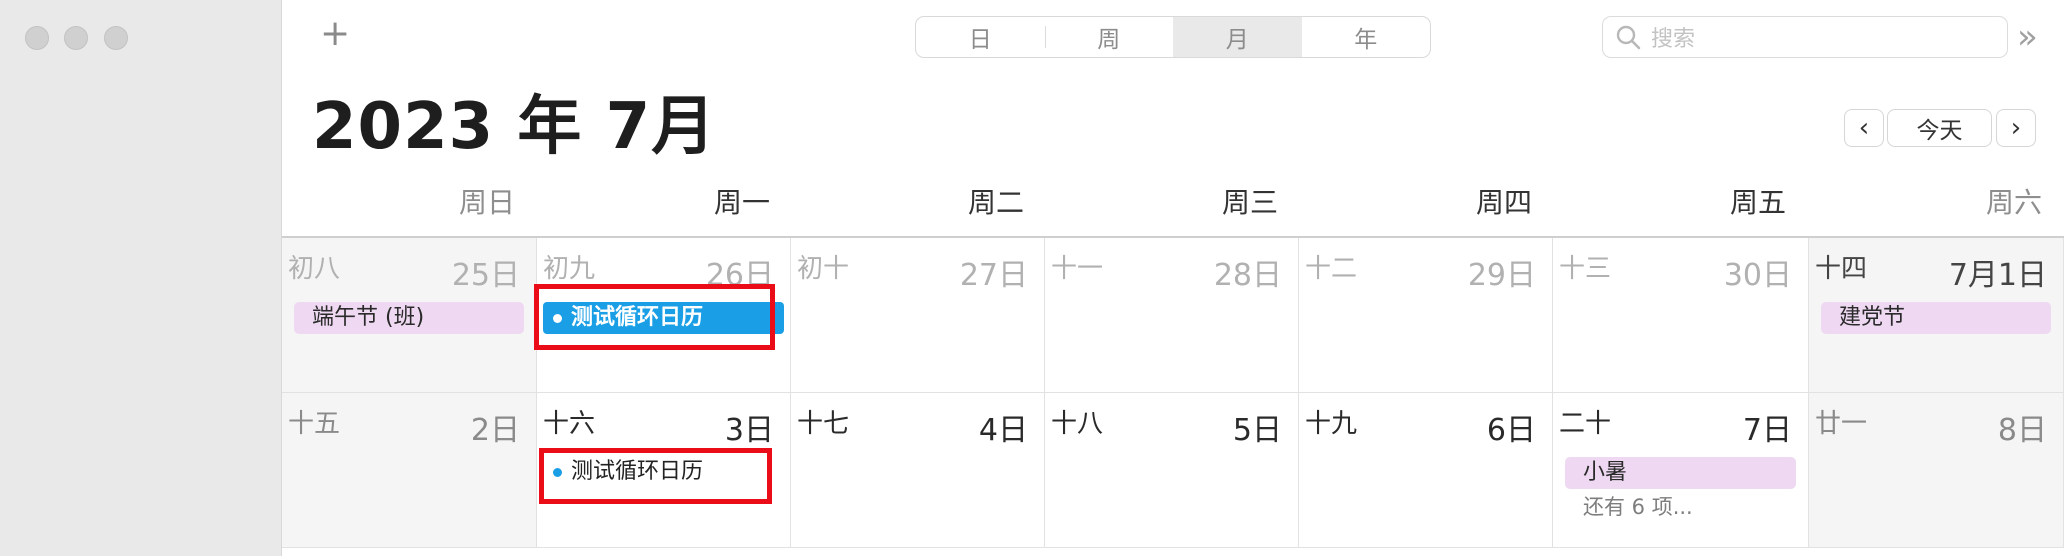 The image size is (2064, 556). What do you see at coordinates (741, 202) in the screenshot?
I see `weekday-label: 周一` at bounding box center [741, 202].